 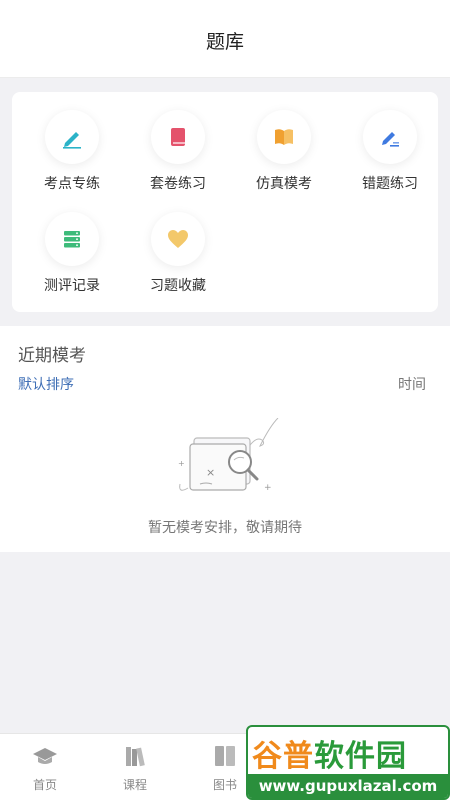 What do you see at coordinates (134, 785) in the screenshot?
I see `tab-label: 课程` at bounding box center [134, 785].